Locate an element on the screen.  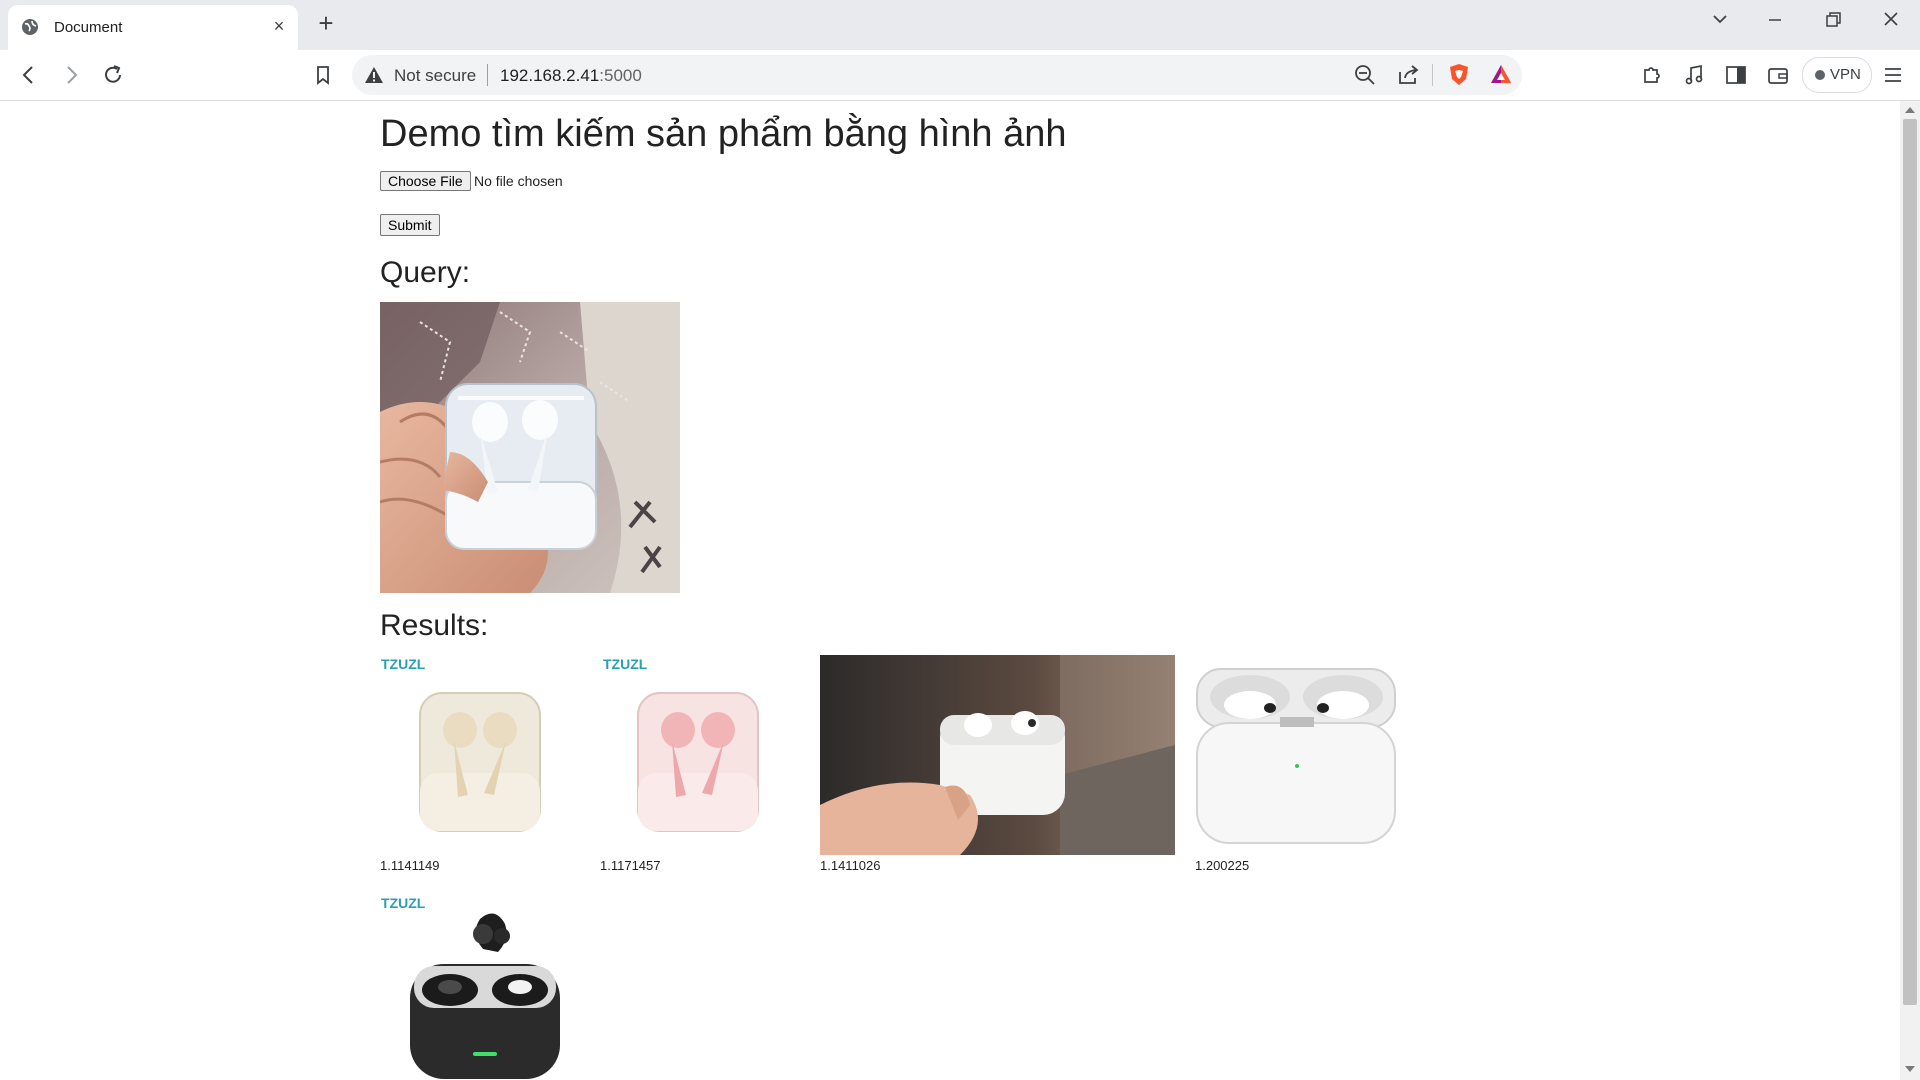
restore-icon is located at coordinates (1833, 20).